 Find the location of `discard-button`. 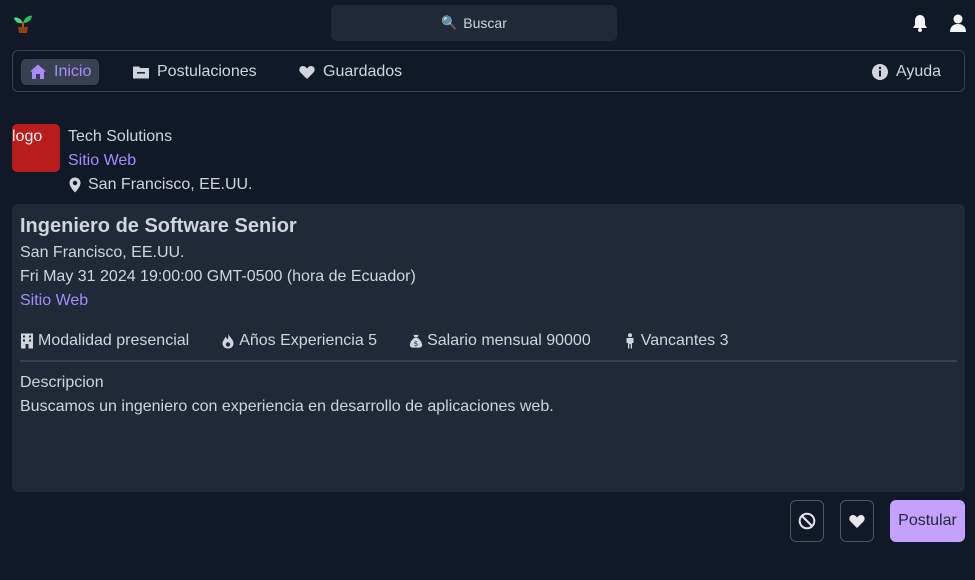

discard-button is located at coordinates (807, 521).